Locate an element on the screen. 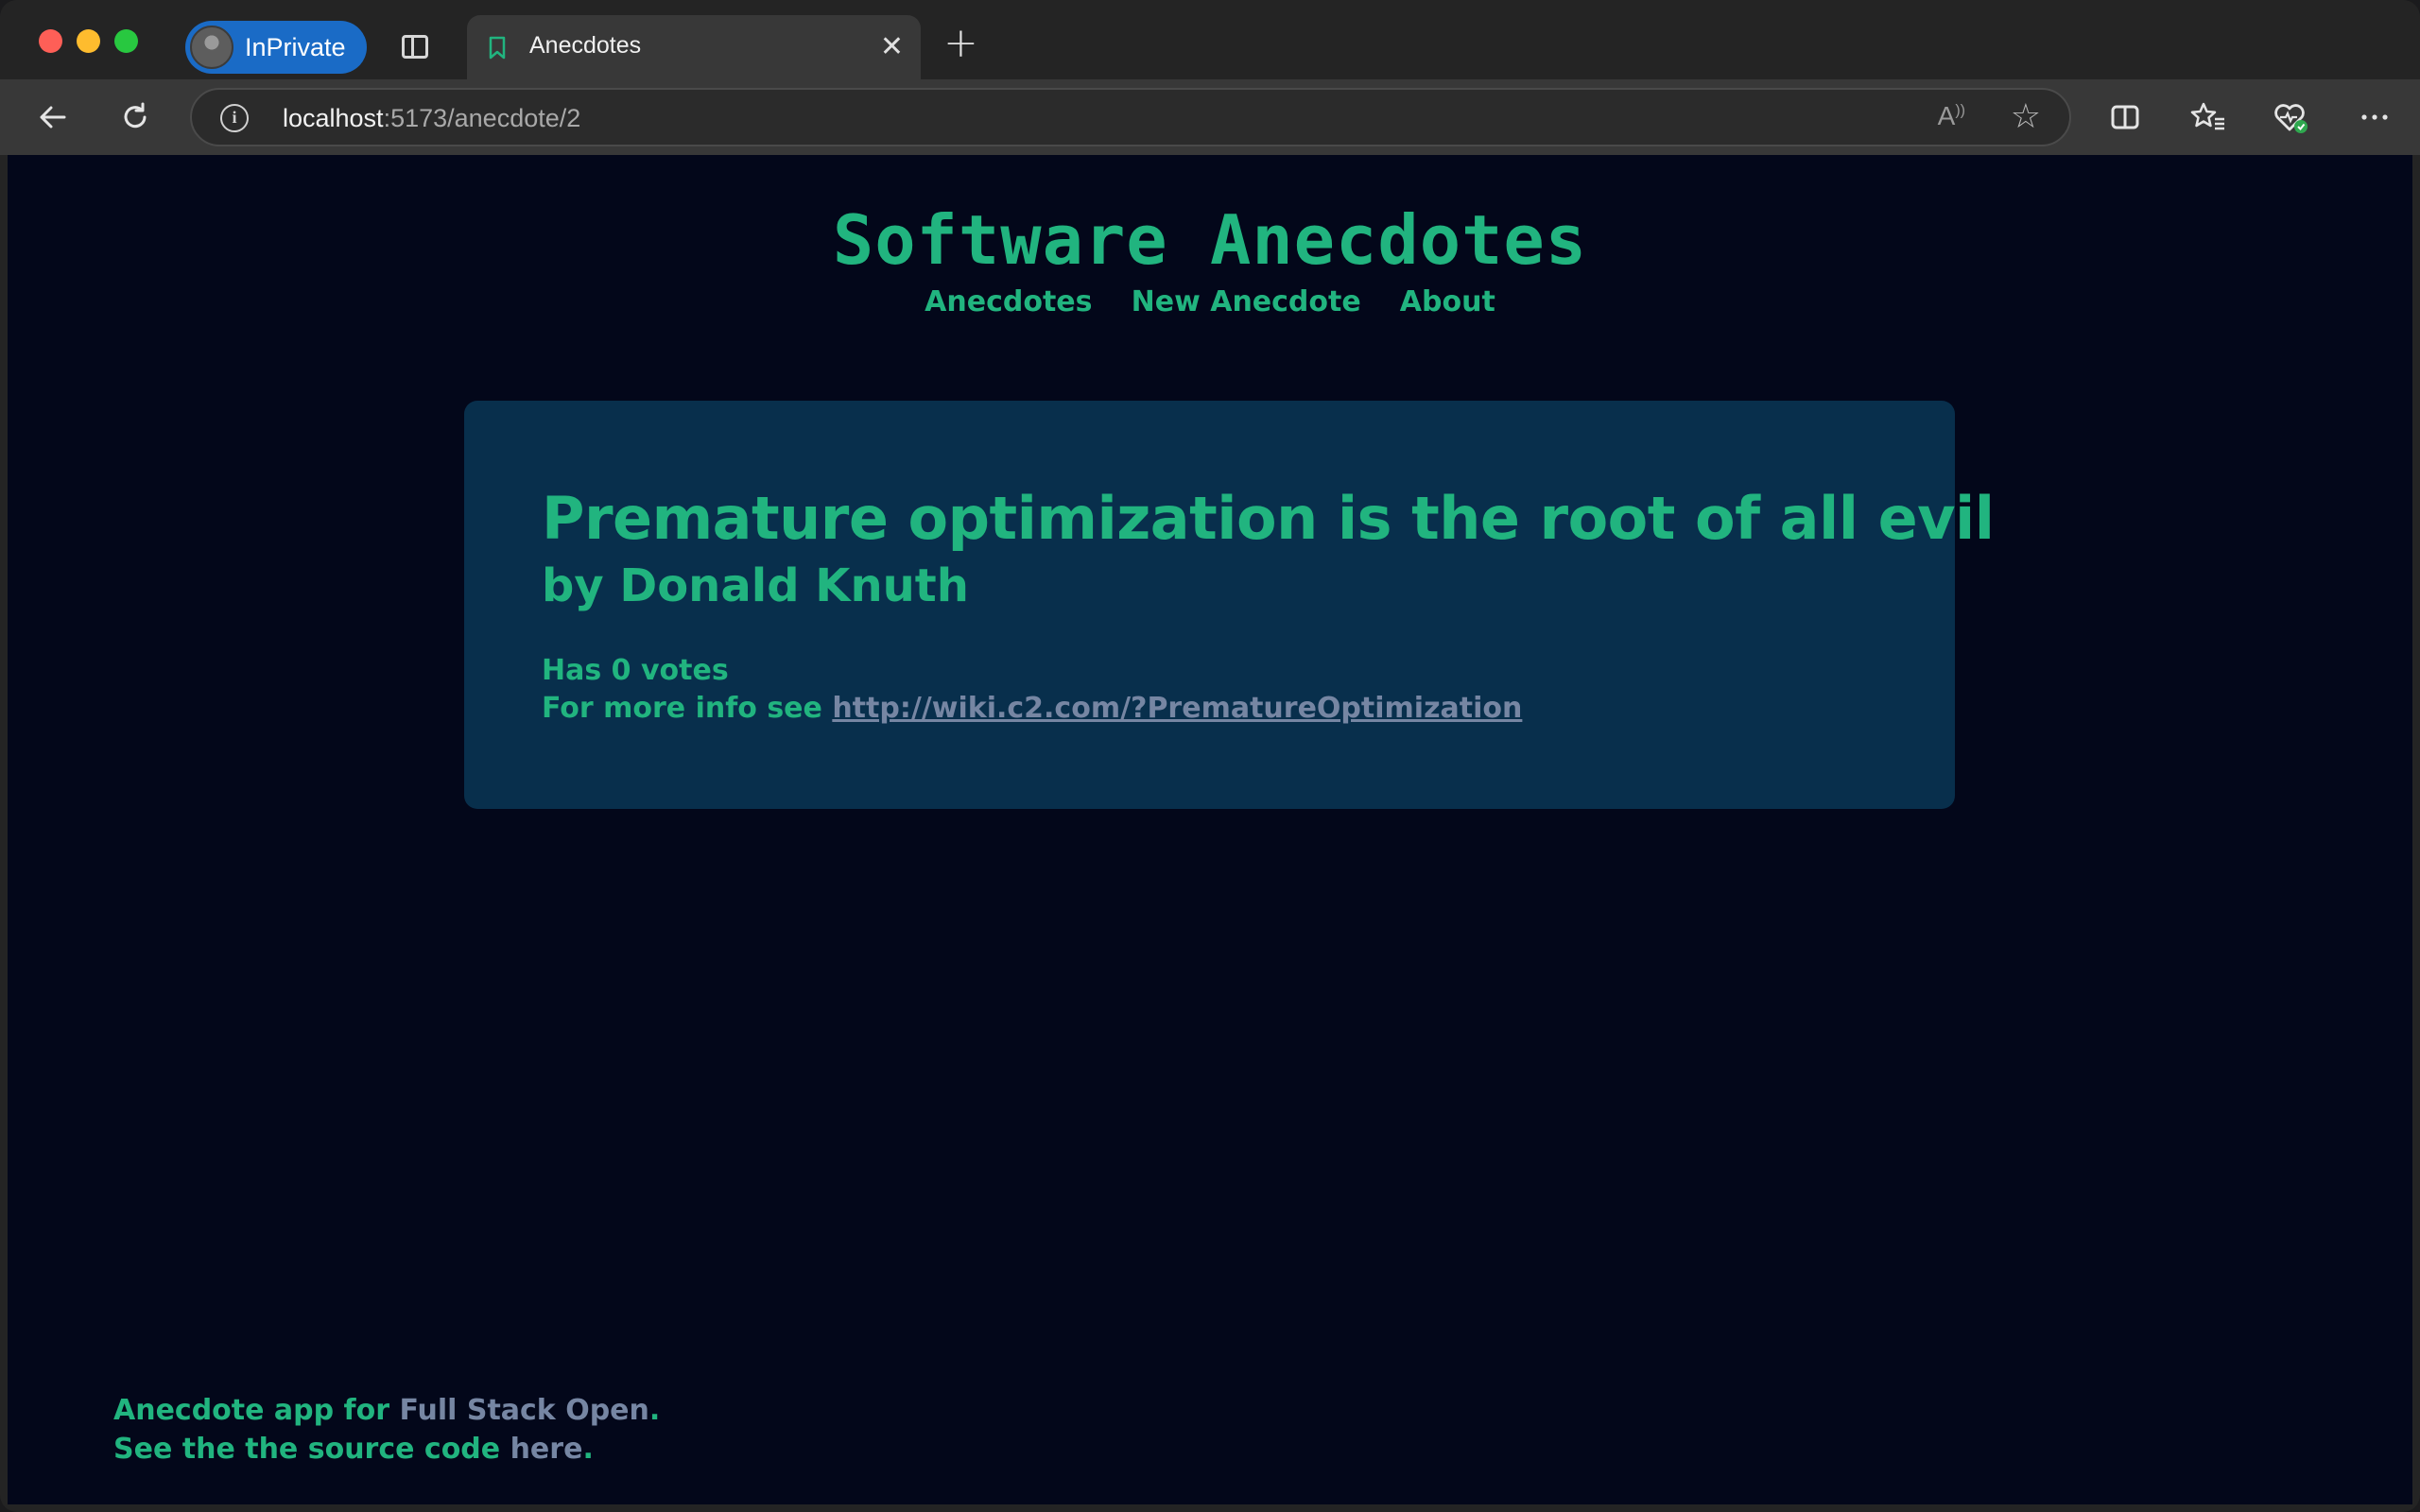 This screenshot has width=2420, height=1512. inprivate-label: InPrivate is located at coordinates (295, 46).